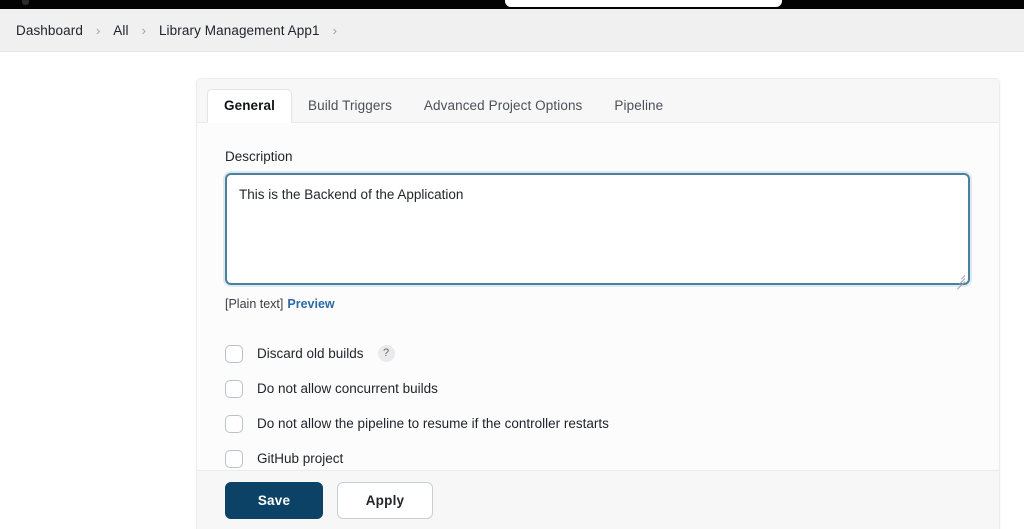 This screenshot has height=529, width=1024. Describe the element at coordinates (25, 2) in the screenshot. I see `chrome-tab-indicator` at that location.